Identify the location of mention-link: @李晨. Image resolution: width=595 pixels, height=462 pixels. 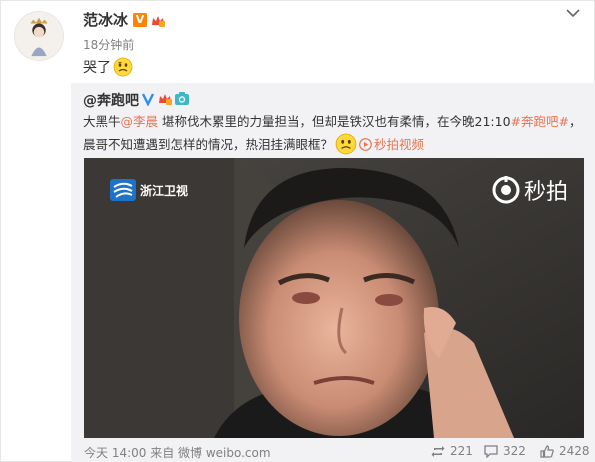
(140, 121).